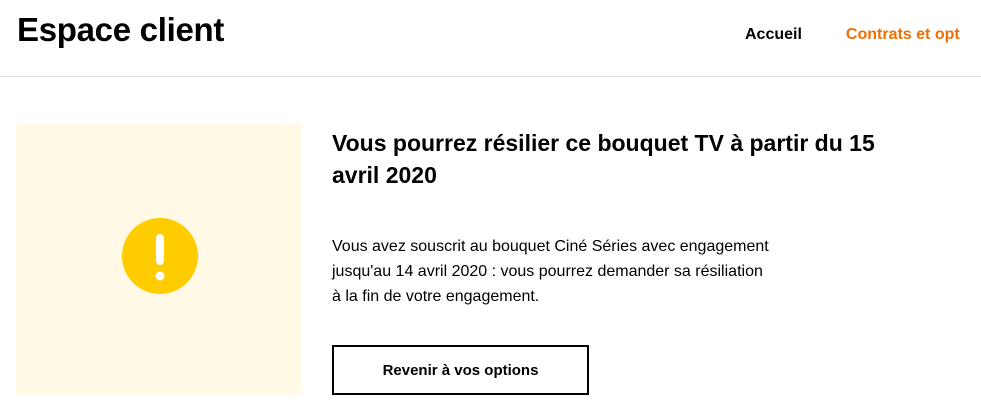 The image size is (981, 413). Describe the element at coordinates (160, 256) in the screenshot. I see `warning-exclamation-icon` at that location.